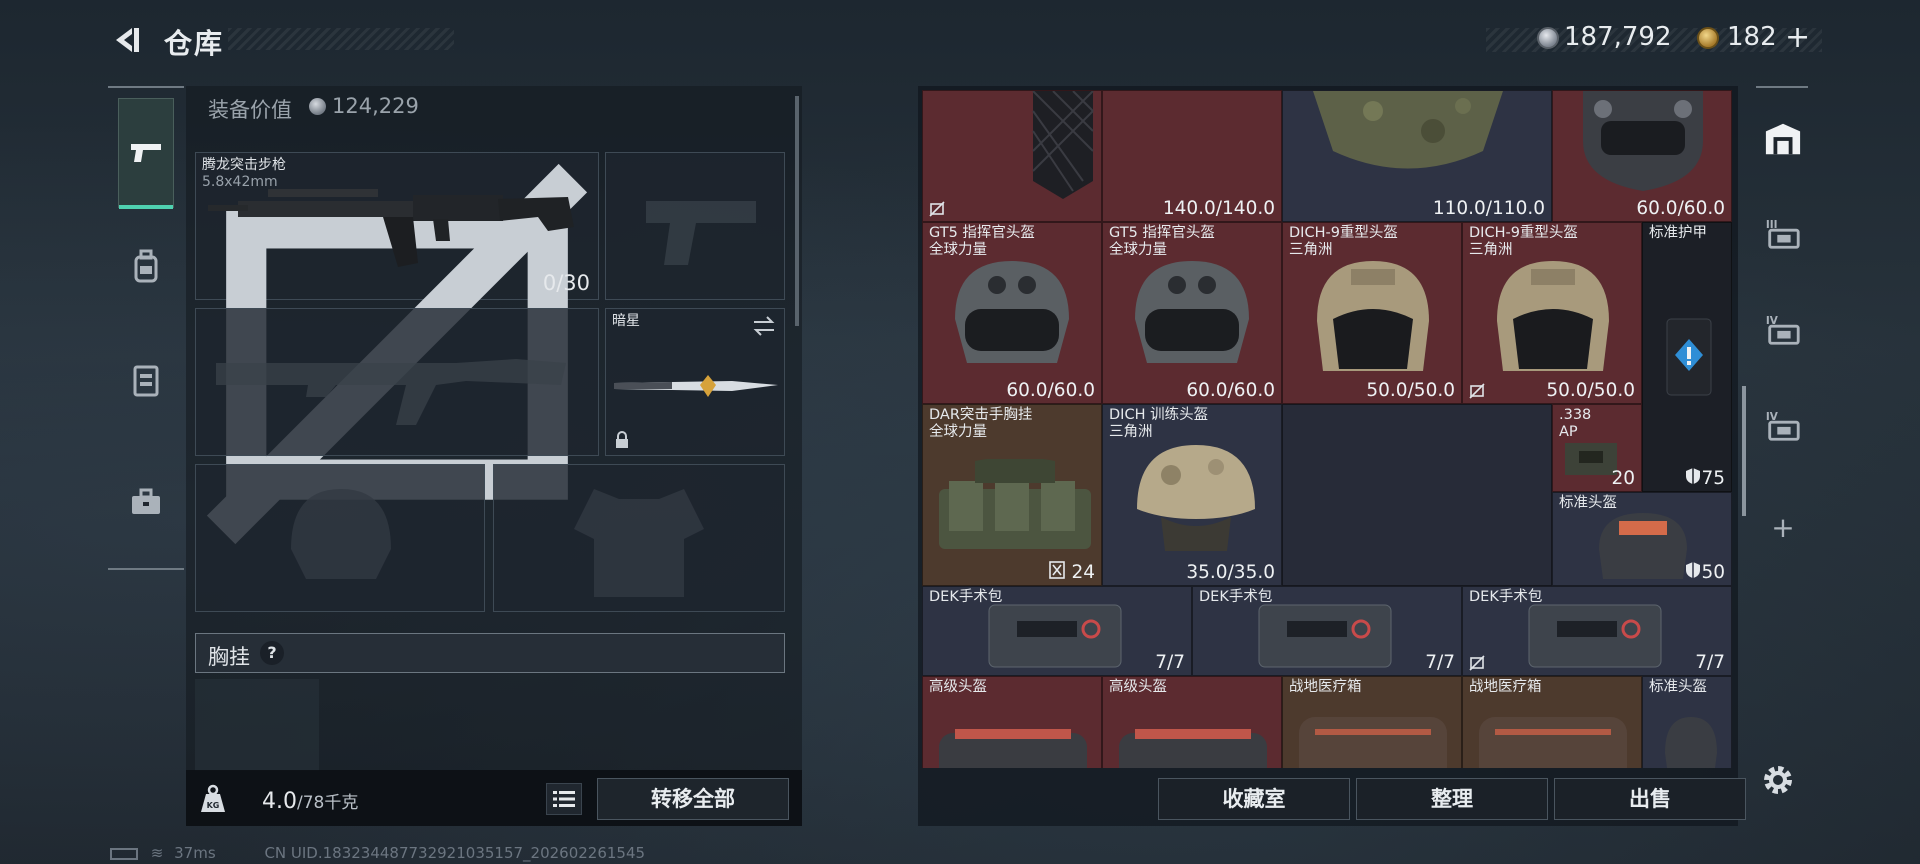  What do you see at coordinates (341, 534) in the screenshot?
I see `helmet-silhouette-icon` at bounding box center [341, 534].